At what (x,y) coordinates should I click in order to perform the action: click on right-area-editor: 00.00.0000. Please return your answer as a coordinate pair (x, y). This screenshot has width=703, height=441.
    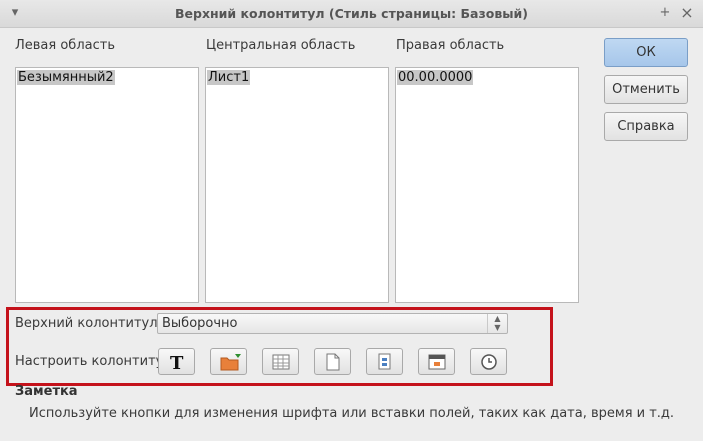
    Looking at the image, I should click on (487, 185).